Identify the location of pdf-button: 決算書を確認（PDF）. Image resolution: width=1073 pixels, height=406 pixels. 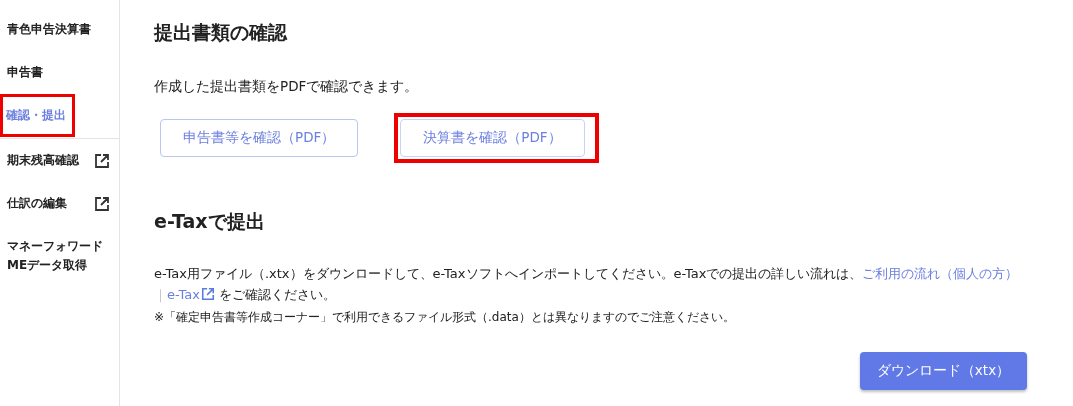
(492, 138).